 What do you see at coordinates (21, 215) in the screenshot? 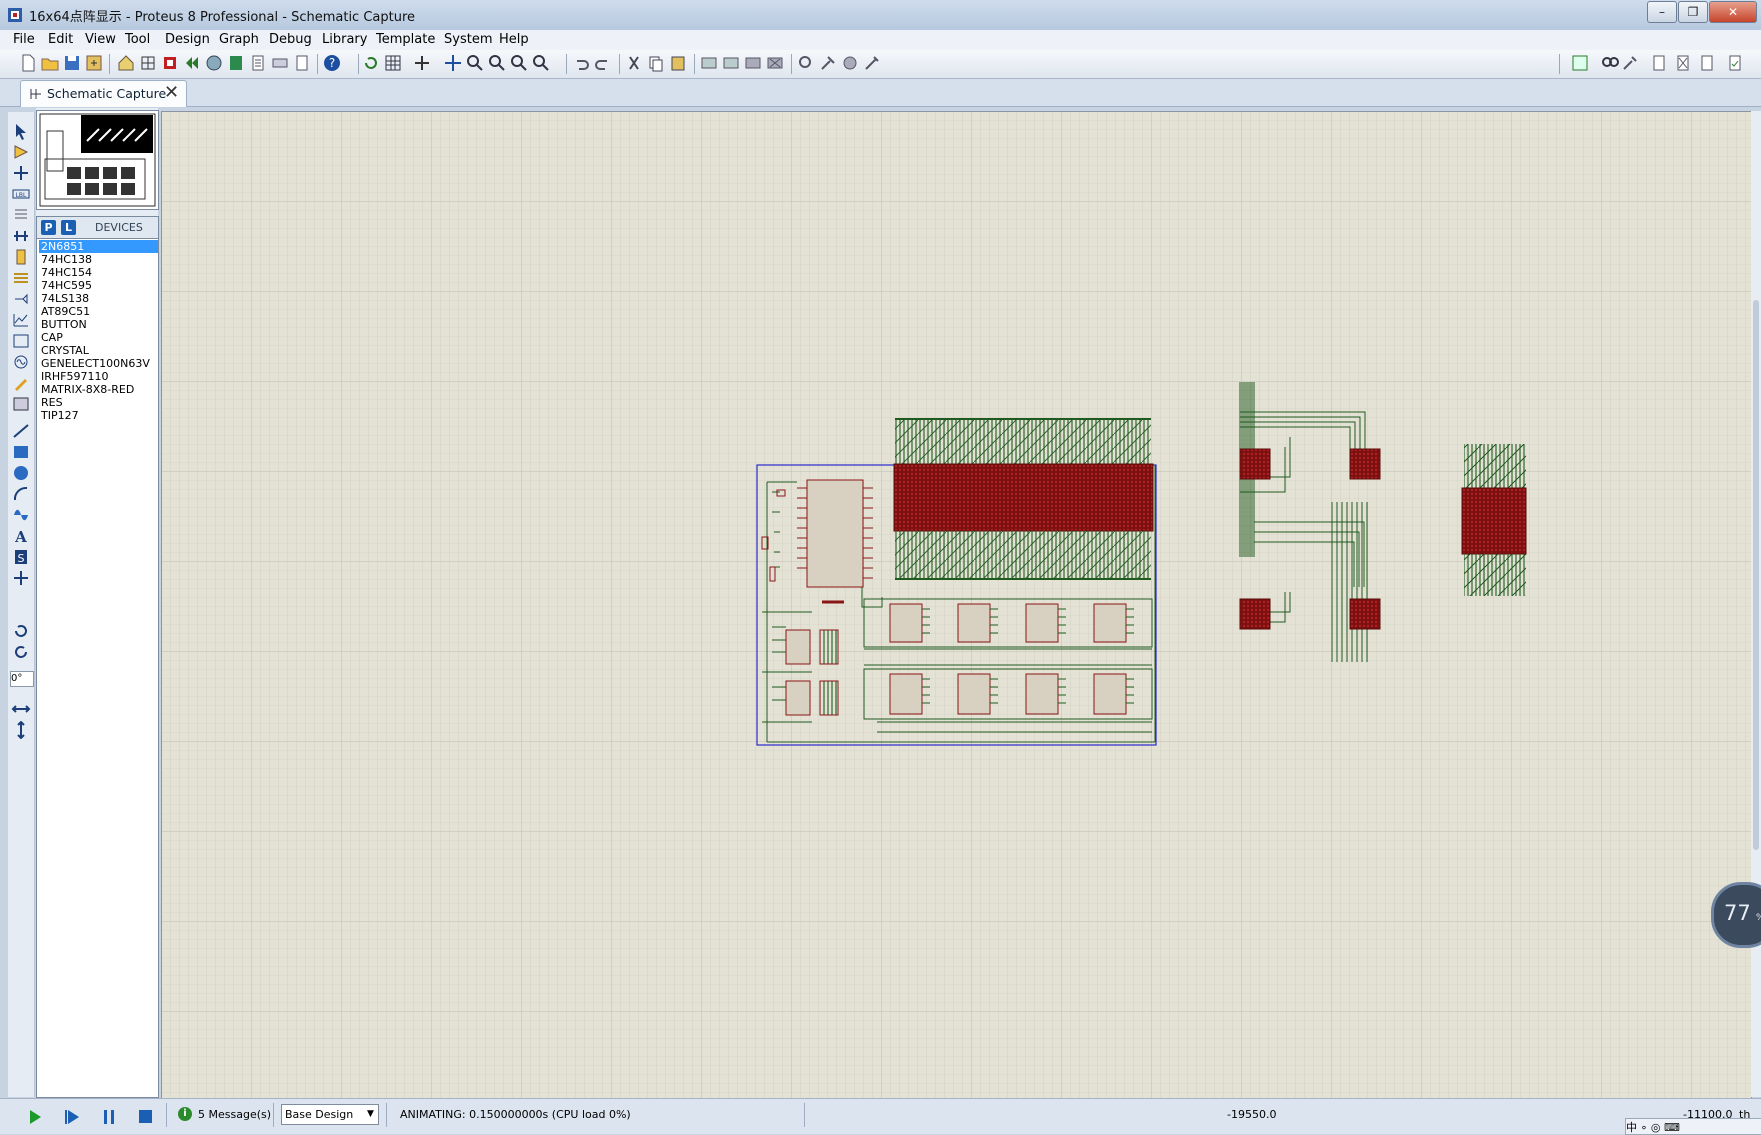
I see `text-script-icon` at bounding box center [21, 215].